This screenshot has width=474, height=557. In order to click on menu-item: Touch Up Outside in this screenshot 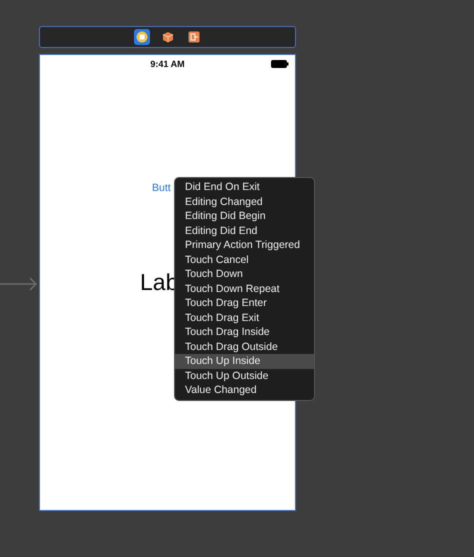, I will do `click(244, 375)`.